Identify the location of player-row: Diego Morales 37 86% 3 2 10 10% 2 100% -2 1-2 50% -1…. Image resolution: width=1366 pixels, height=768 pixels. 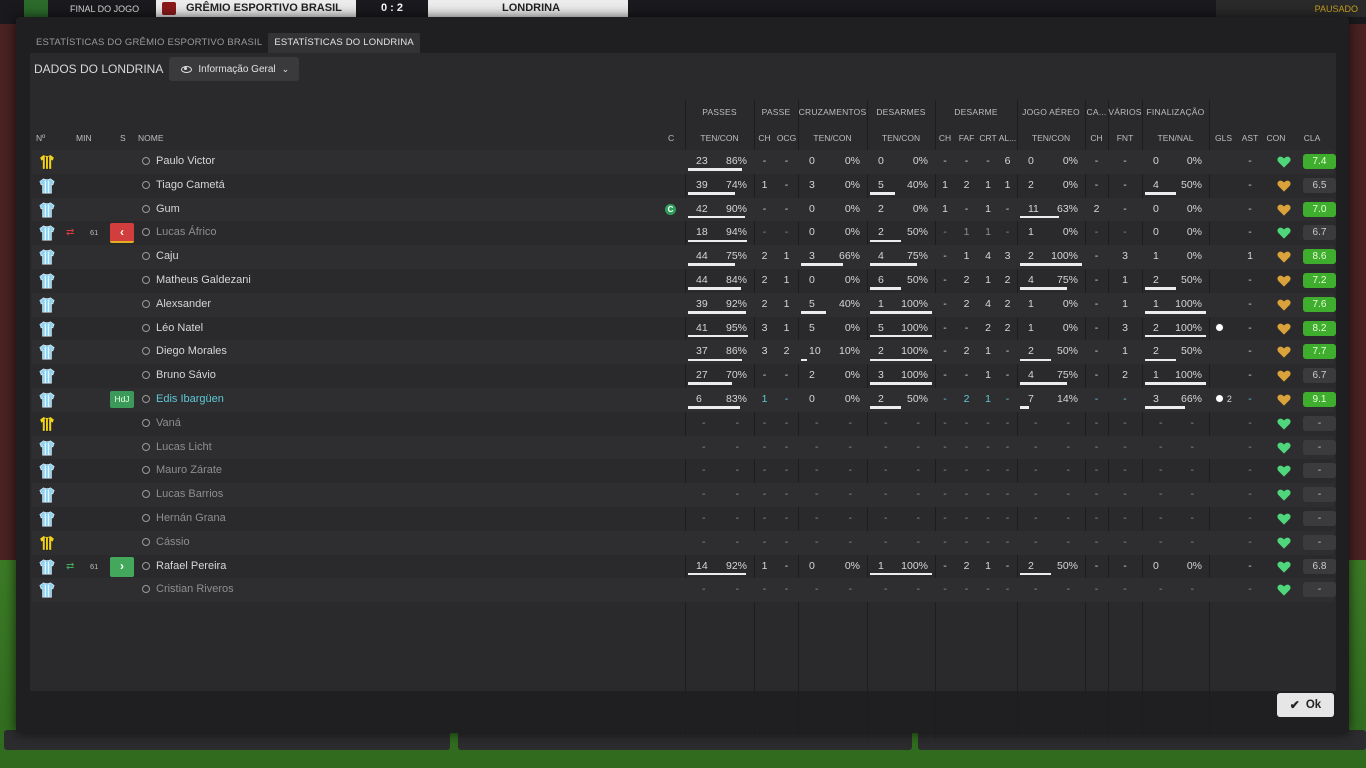
(684, 352).